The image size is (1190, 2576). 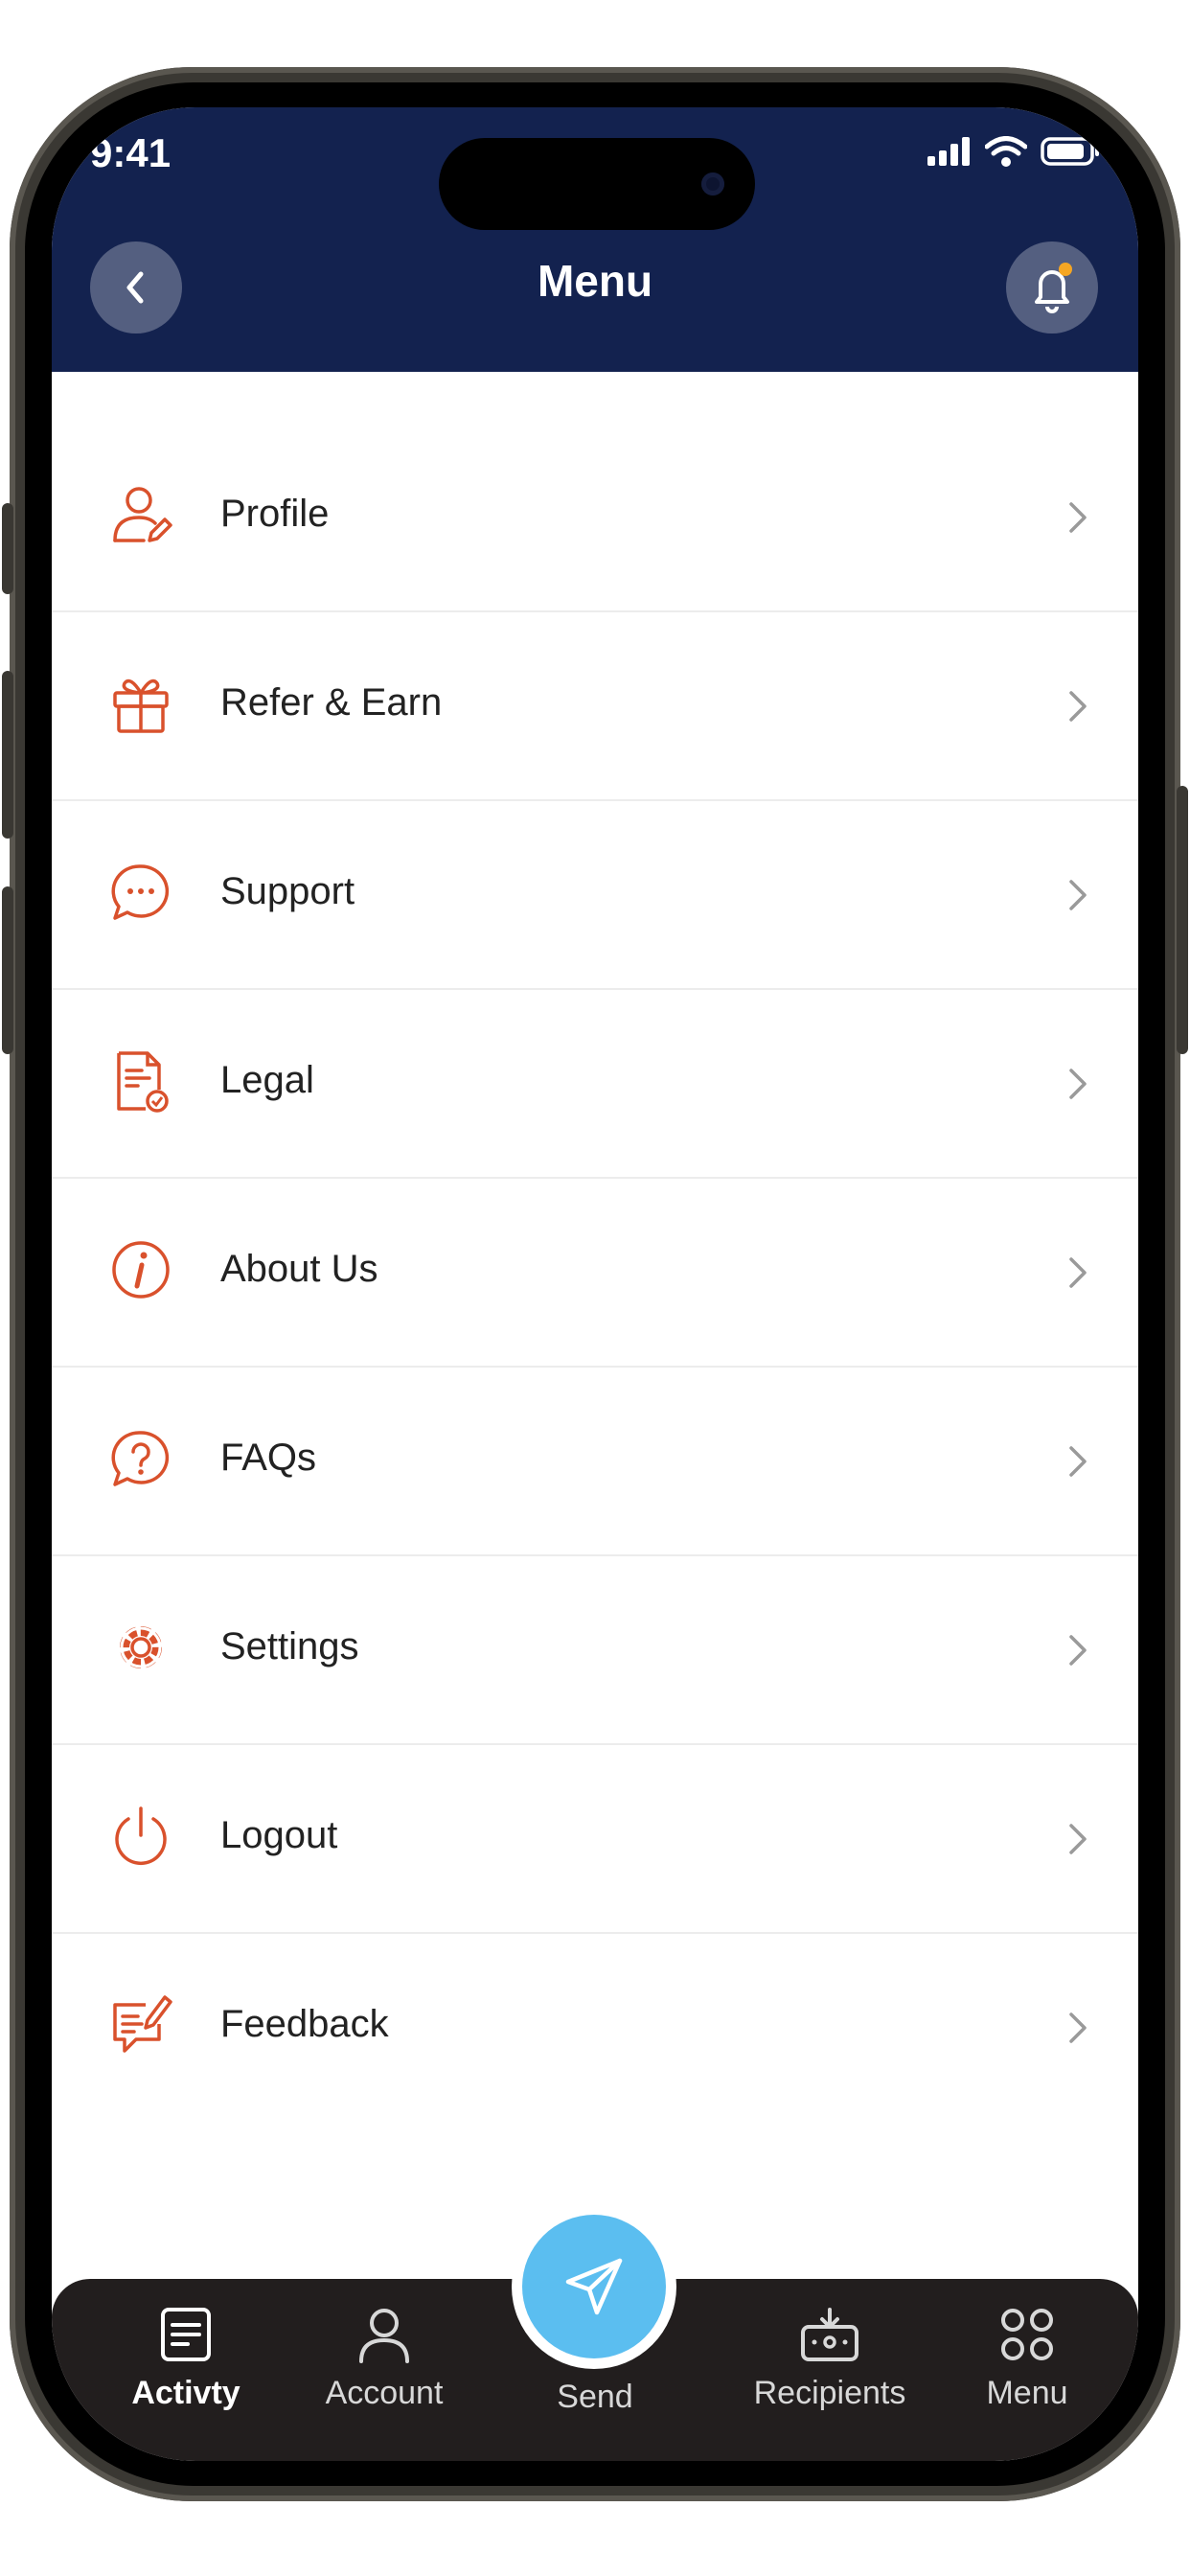 I want to click on status-icons, so click(x=1014, y=151).